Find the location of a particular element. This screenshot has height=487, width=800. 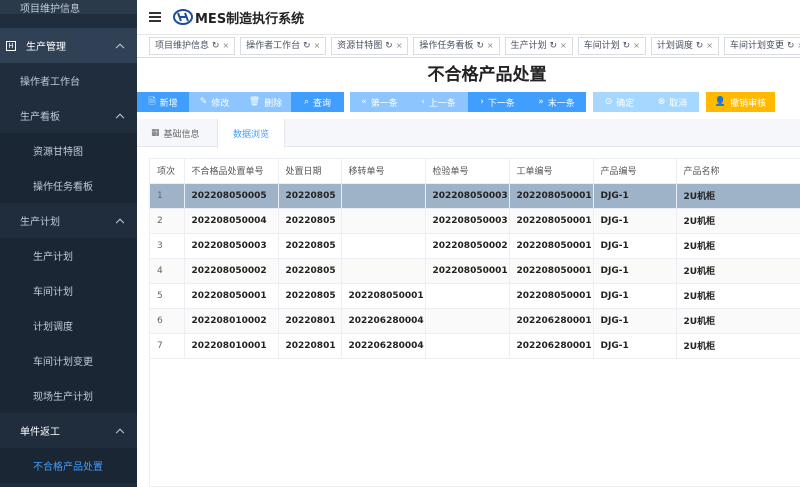

column-header: 产品编号 is located at coordinates (635, 171).